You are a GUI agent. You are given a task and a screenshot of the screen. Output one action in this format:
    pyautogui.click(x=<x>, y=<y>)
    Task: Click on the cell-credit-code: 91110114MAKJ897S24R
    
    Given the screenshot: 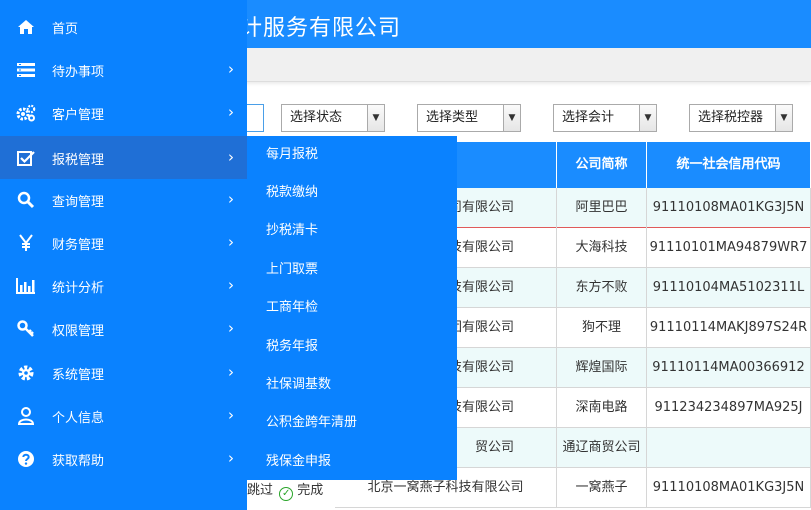 What is the action you would take?
    pyautogui.click(x=729, y=328)
    